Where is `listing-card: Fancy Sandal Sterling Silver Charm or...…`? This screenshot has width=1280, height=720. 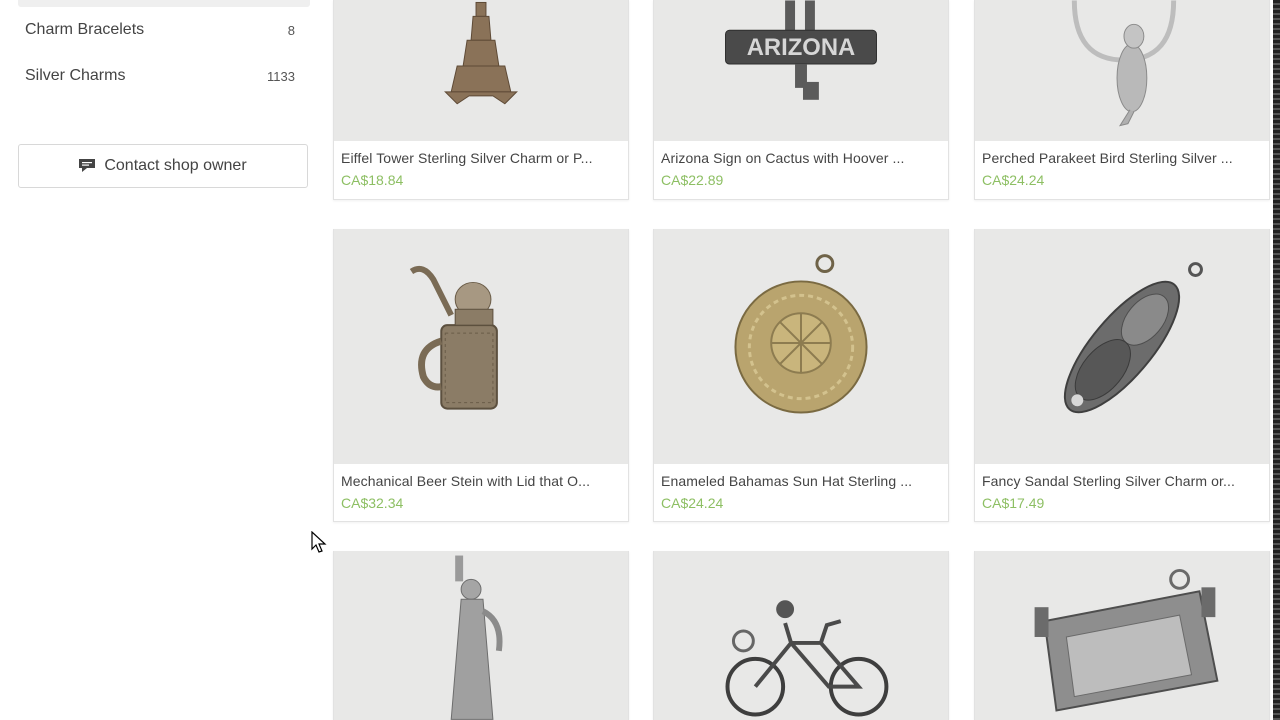 listing-card: Fancy Sandal Sterling Silver Charm or...… is located at coordinates (1122, 375).